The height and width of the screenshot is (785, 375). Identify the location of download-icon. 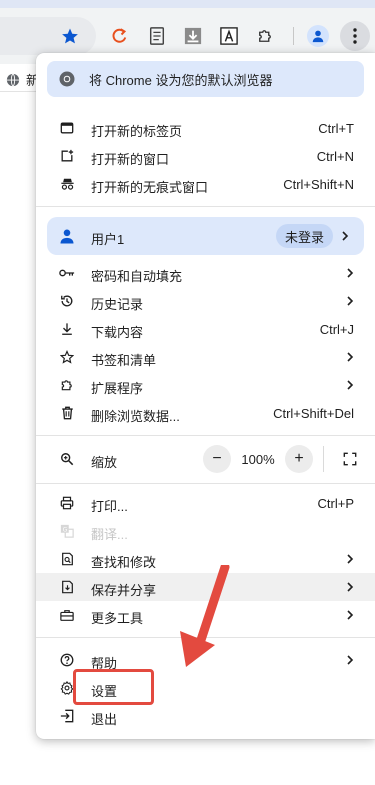
(67, 329).